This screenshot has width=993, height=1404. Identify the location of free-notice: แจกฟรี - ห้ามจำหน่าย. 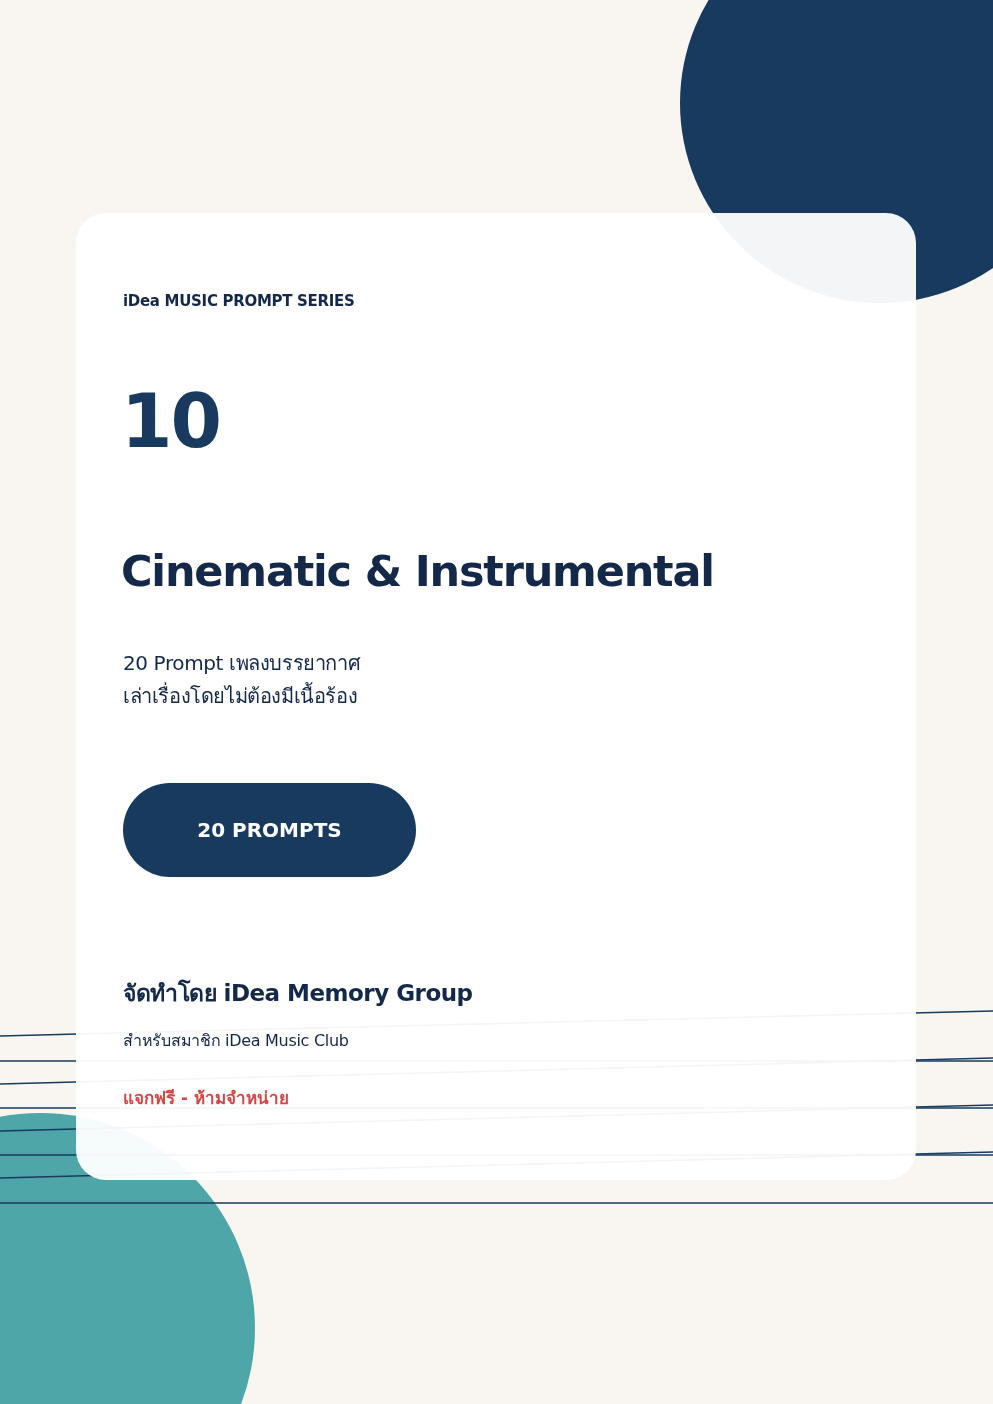
(206, 1098).